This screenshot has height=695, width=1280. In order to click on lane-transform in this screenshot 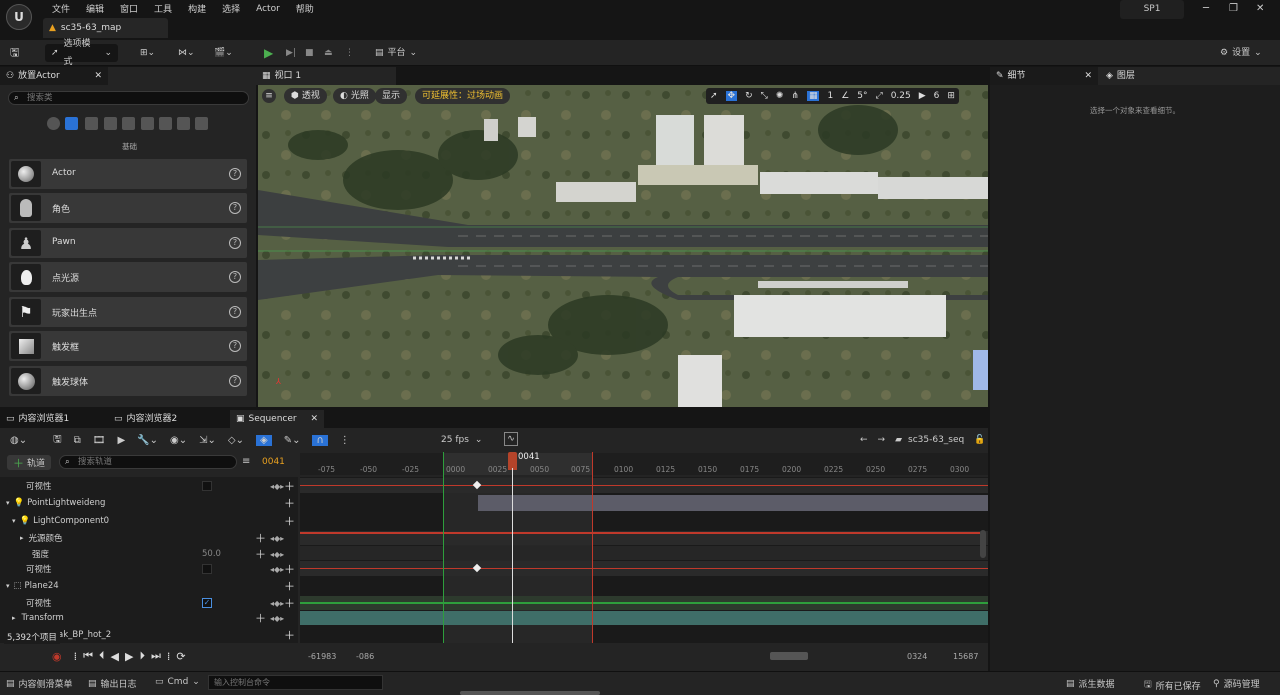, I will do `click(644, 618)`.